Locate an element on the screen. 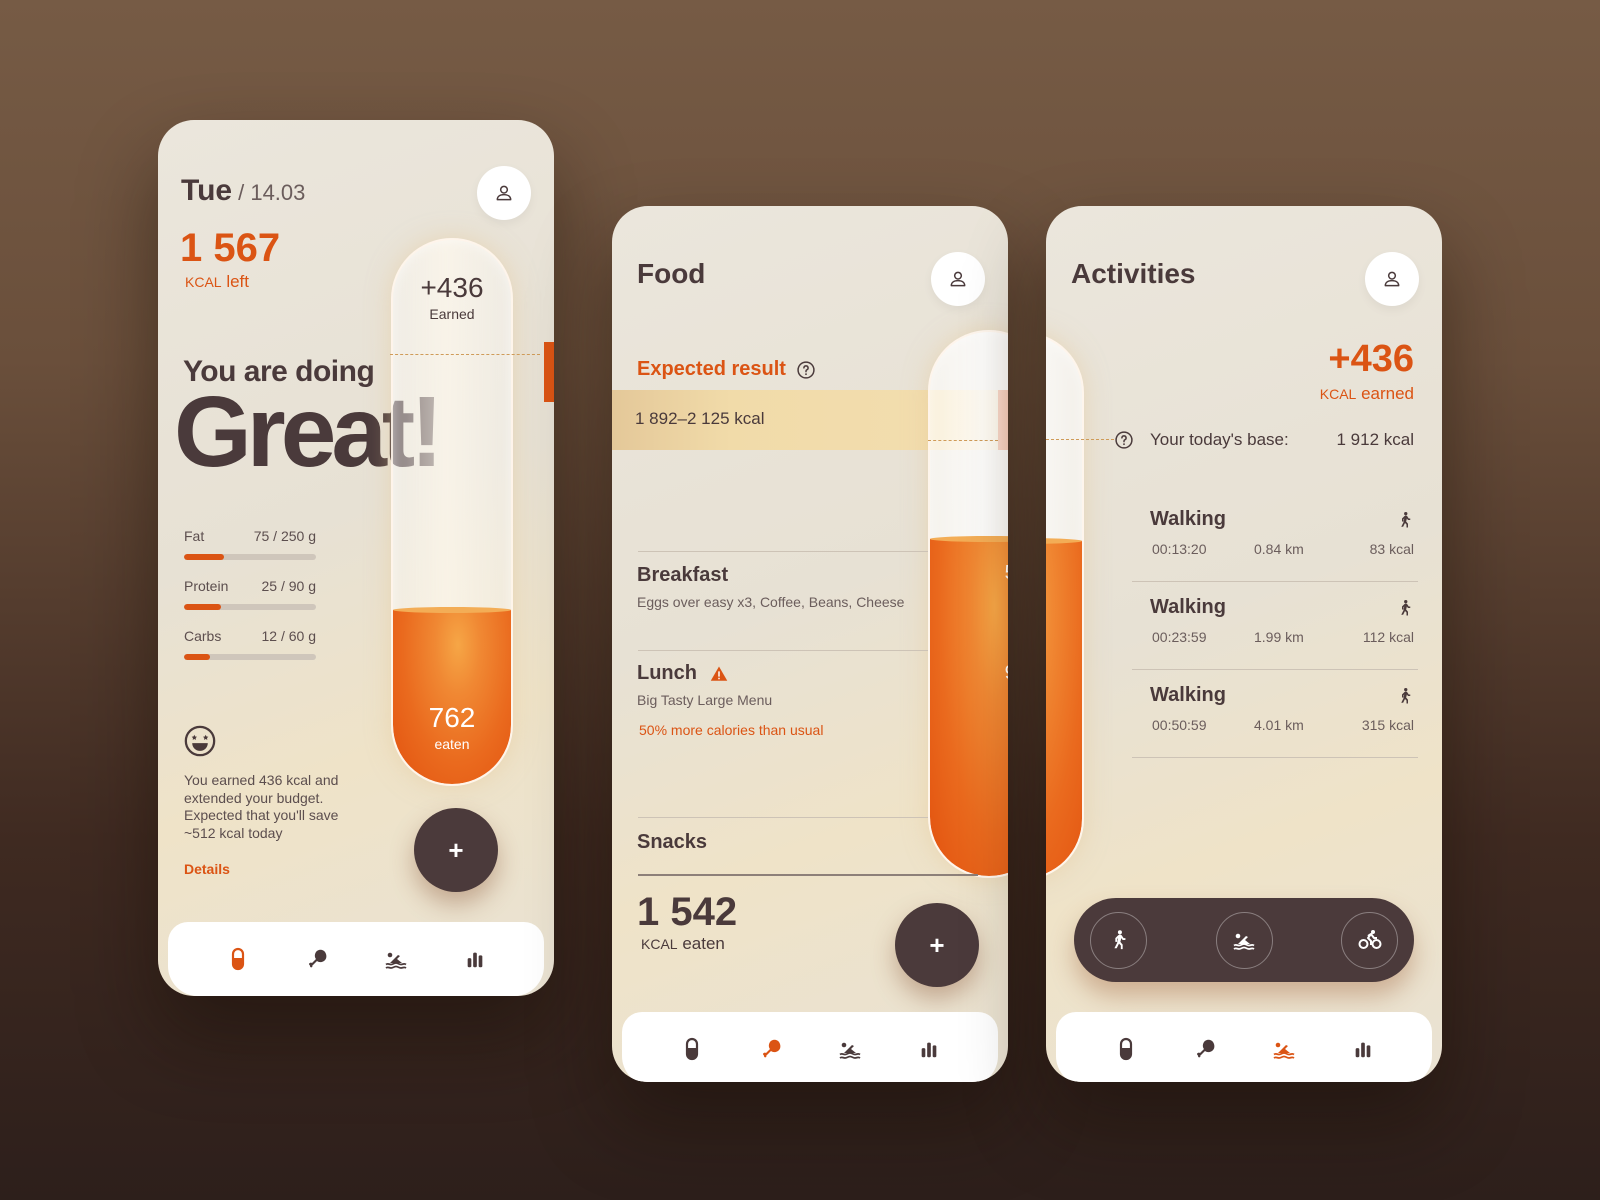 This screenshot has width=1600, height=1200. date-header: Tue / 14.03 is located at coordinates (243, 191).